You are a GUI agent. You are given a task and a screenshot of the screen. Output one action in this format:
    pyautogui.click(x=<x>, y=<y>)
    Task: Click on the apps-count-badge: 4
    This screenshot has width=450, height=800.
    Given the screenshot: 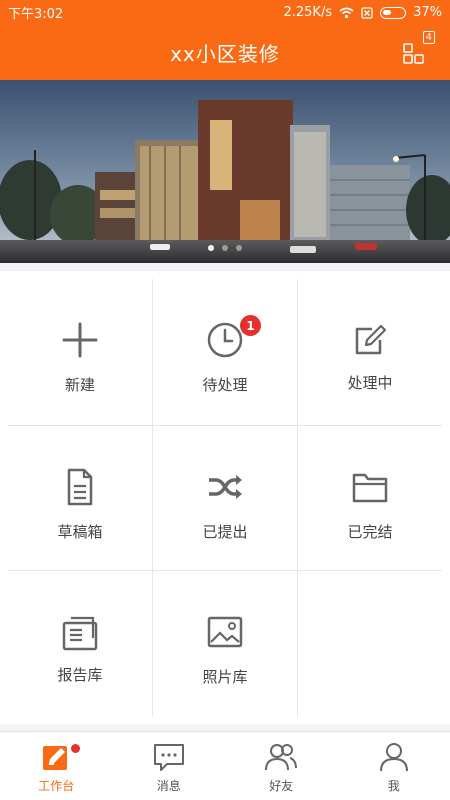 What is the action you would take?
    pyautogui.click(x=428, y=37)
    